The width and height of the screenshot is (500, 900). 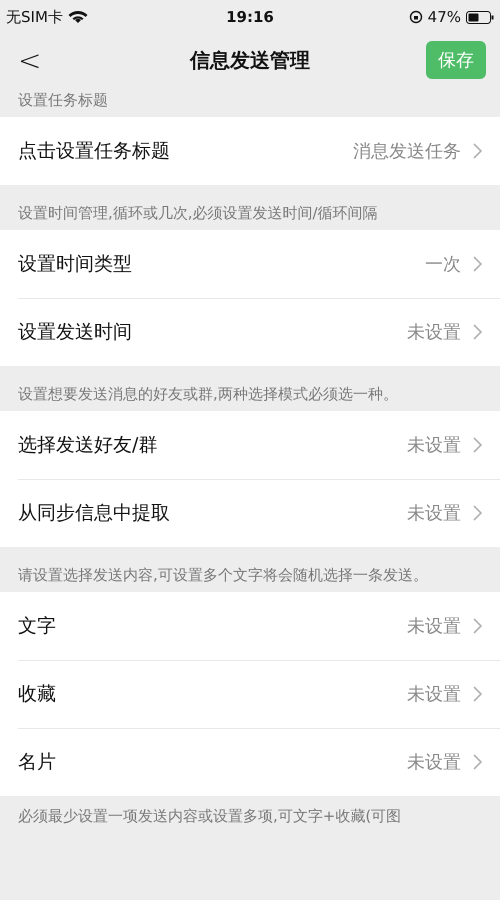 I want to click on row-label: 收藏, so click(x=37, y=694).